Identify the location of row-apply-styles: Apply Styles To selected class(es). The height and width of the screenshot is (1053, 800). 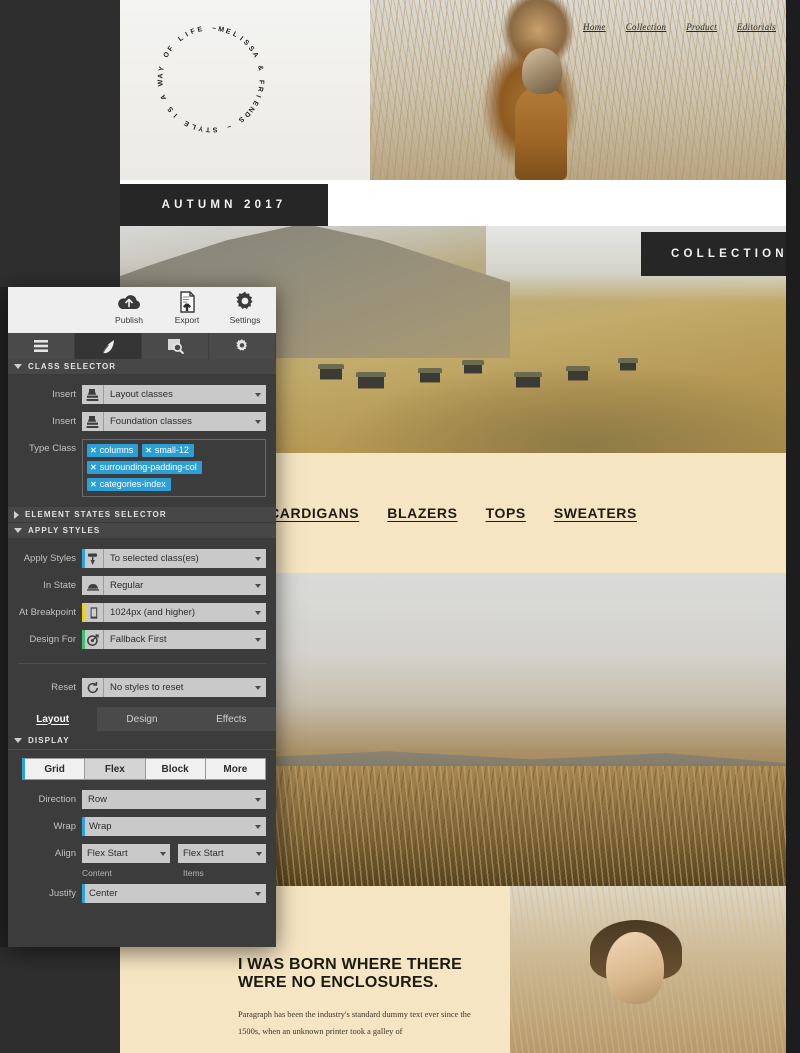
(142, 558).